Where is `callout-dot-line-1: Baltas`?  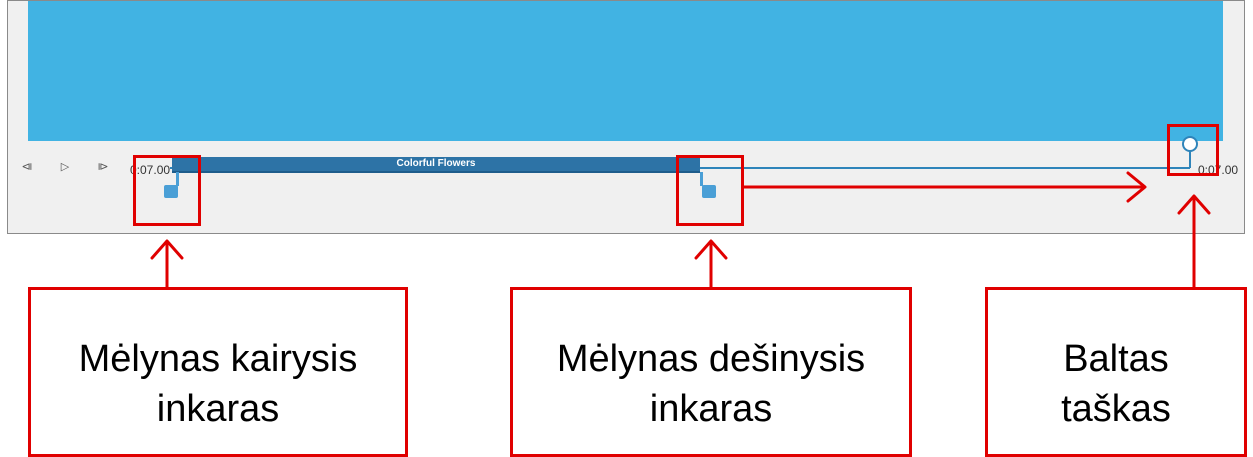 callout-dot-line-1: Baltas is located at coordinates (1116, 359).